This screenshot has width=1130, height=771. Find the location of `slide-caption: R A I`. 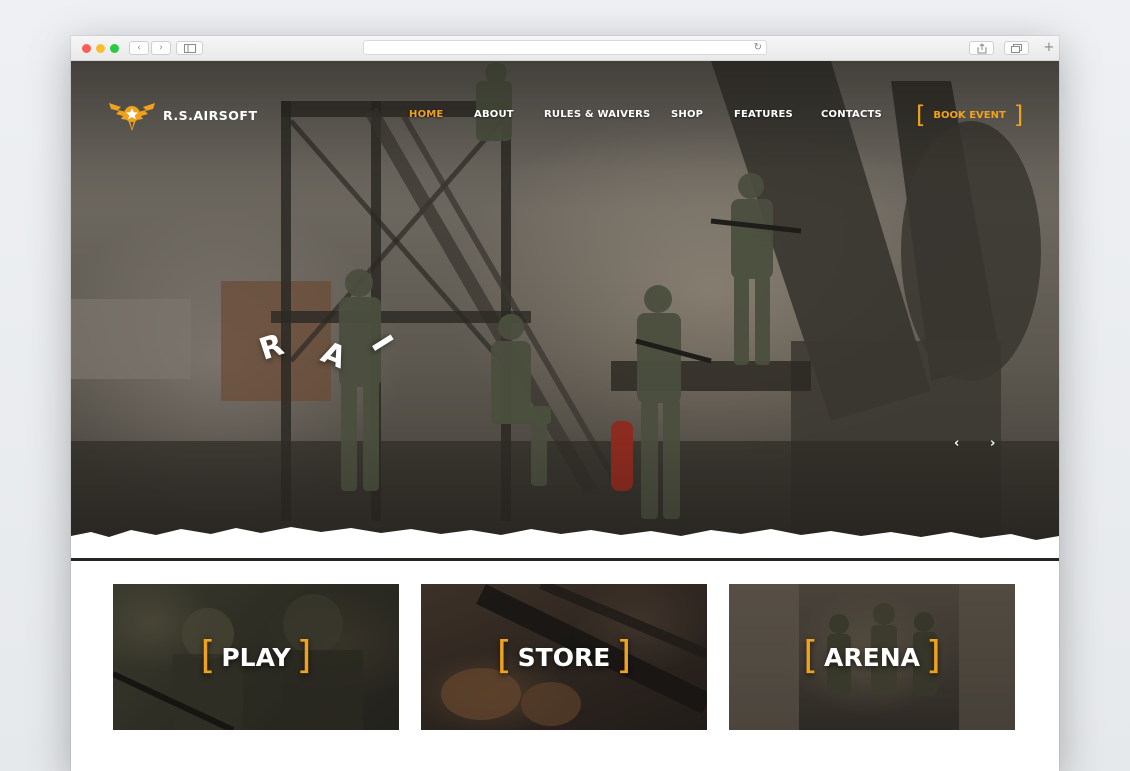

slide-caption: R A I is located at coordinates (335, 351).